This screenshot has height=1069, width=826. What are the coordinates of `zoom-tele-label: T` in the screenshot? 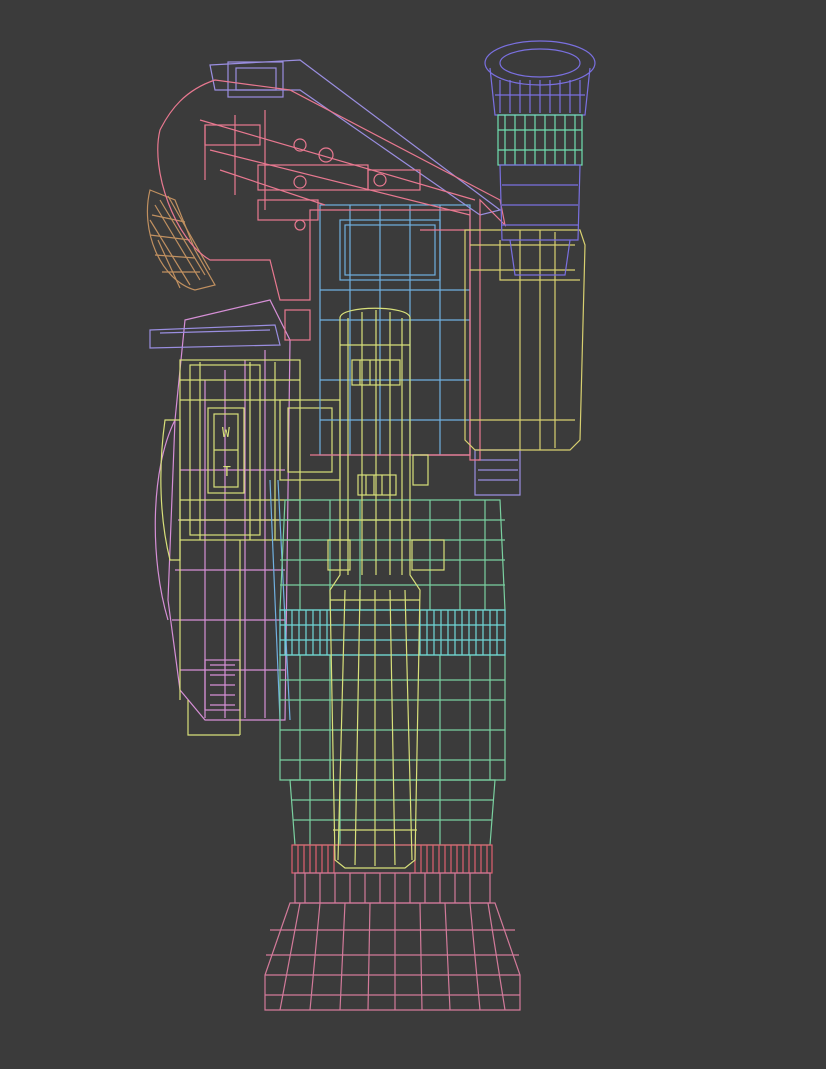 It's located at (227, 472).